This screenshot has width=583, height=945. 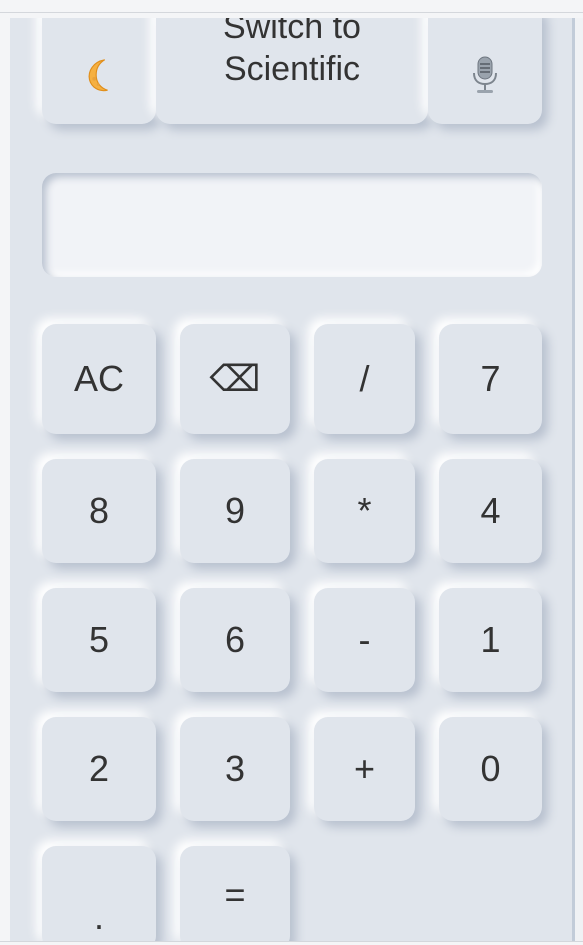 I want to click on key-5: 5, so click(x=99, y=640).